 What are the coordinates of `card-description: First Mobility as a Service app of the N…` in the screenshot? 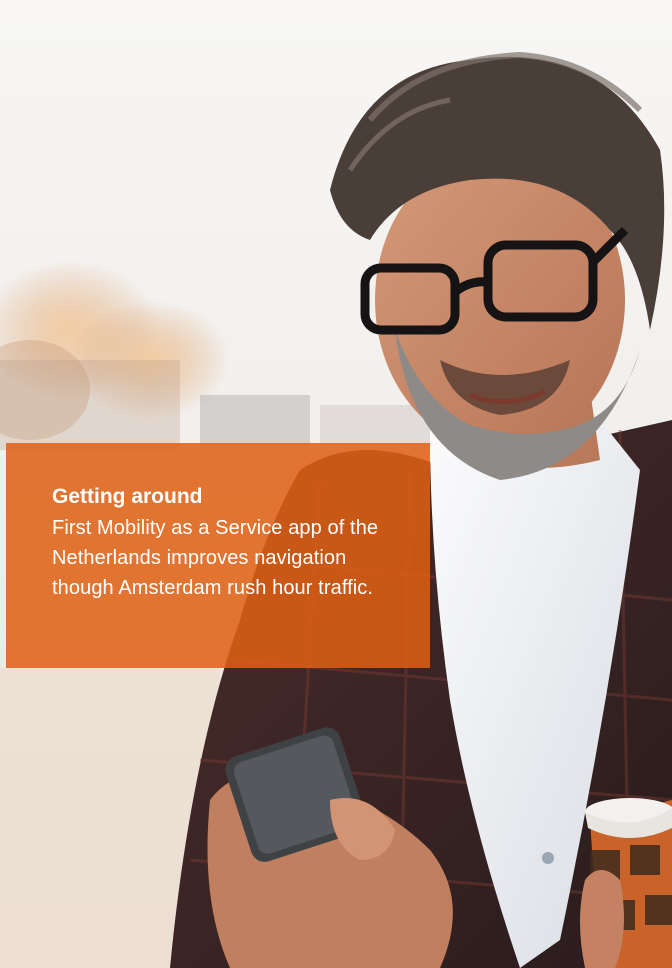 It's located at (215, 558).